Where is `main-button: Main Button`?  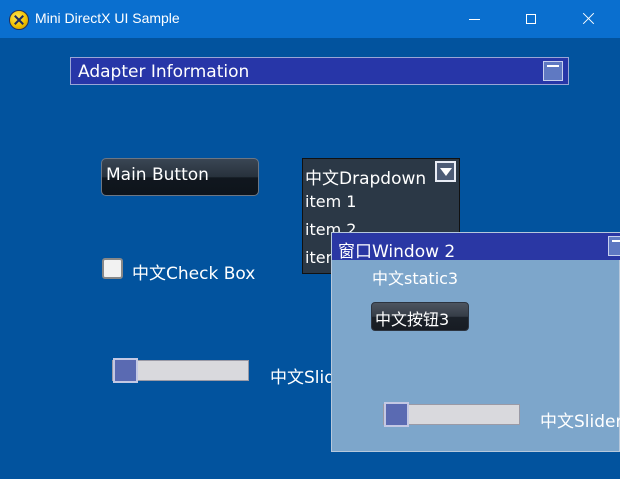 main-button: Main Button is located at coordinates (180, 177).